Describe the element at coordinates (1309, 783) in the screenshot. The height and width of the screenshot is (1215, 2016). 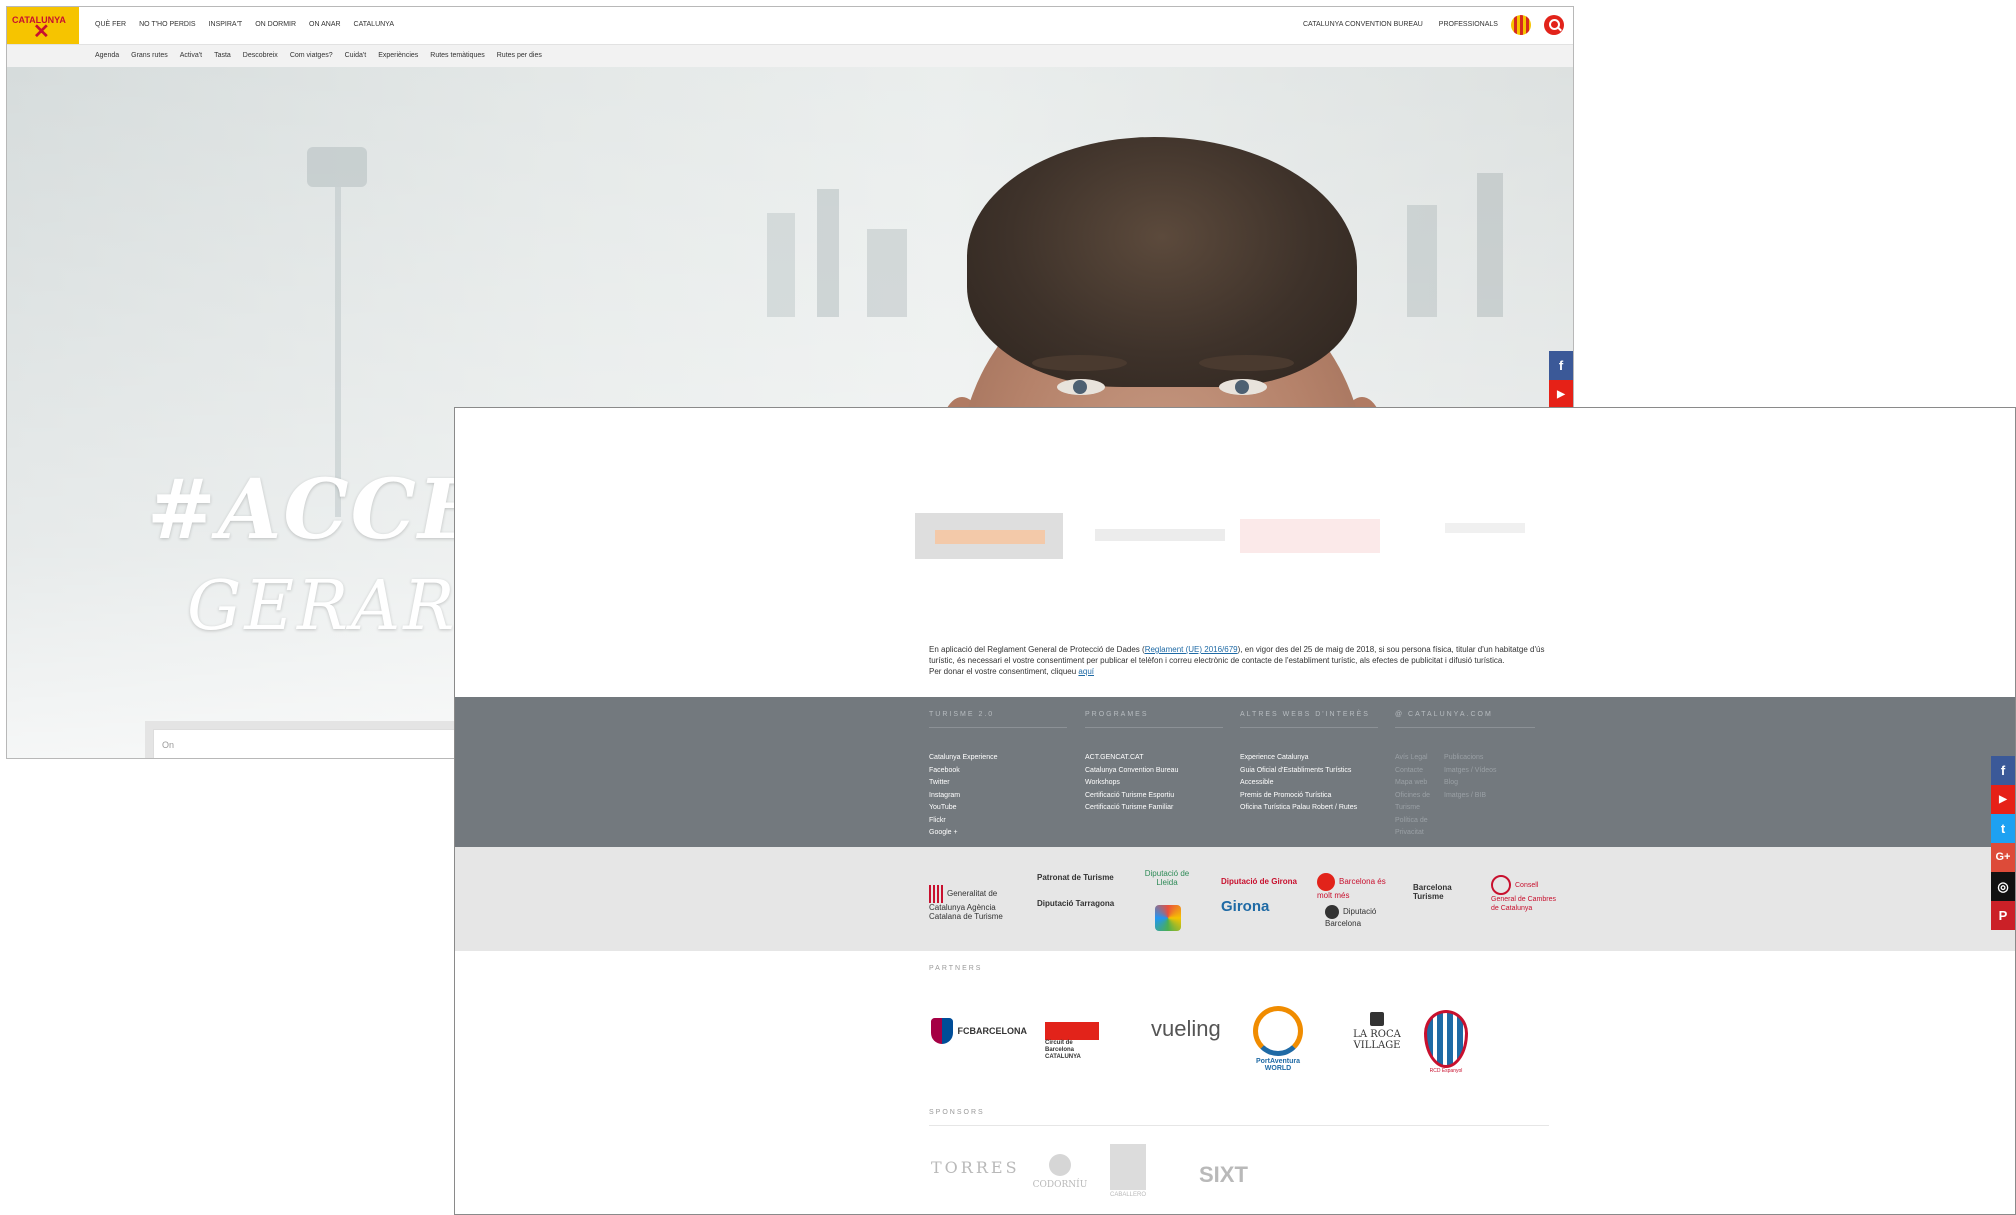
I see `footer-link: Accessible` at that location.